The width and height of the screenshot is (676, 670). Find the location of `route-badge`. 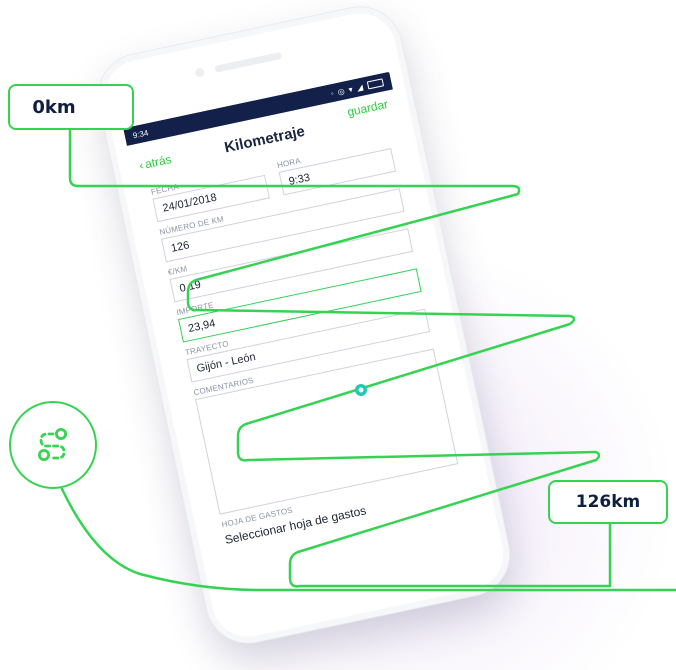

route-badge is located at coordinates (53, 445).